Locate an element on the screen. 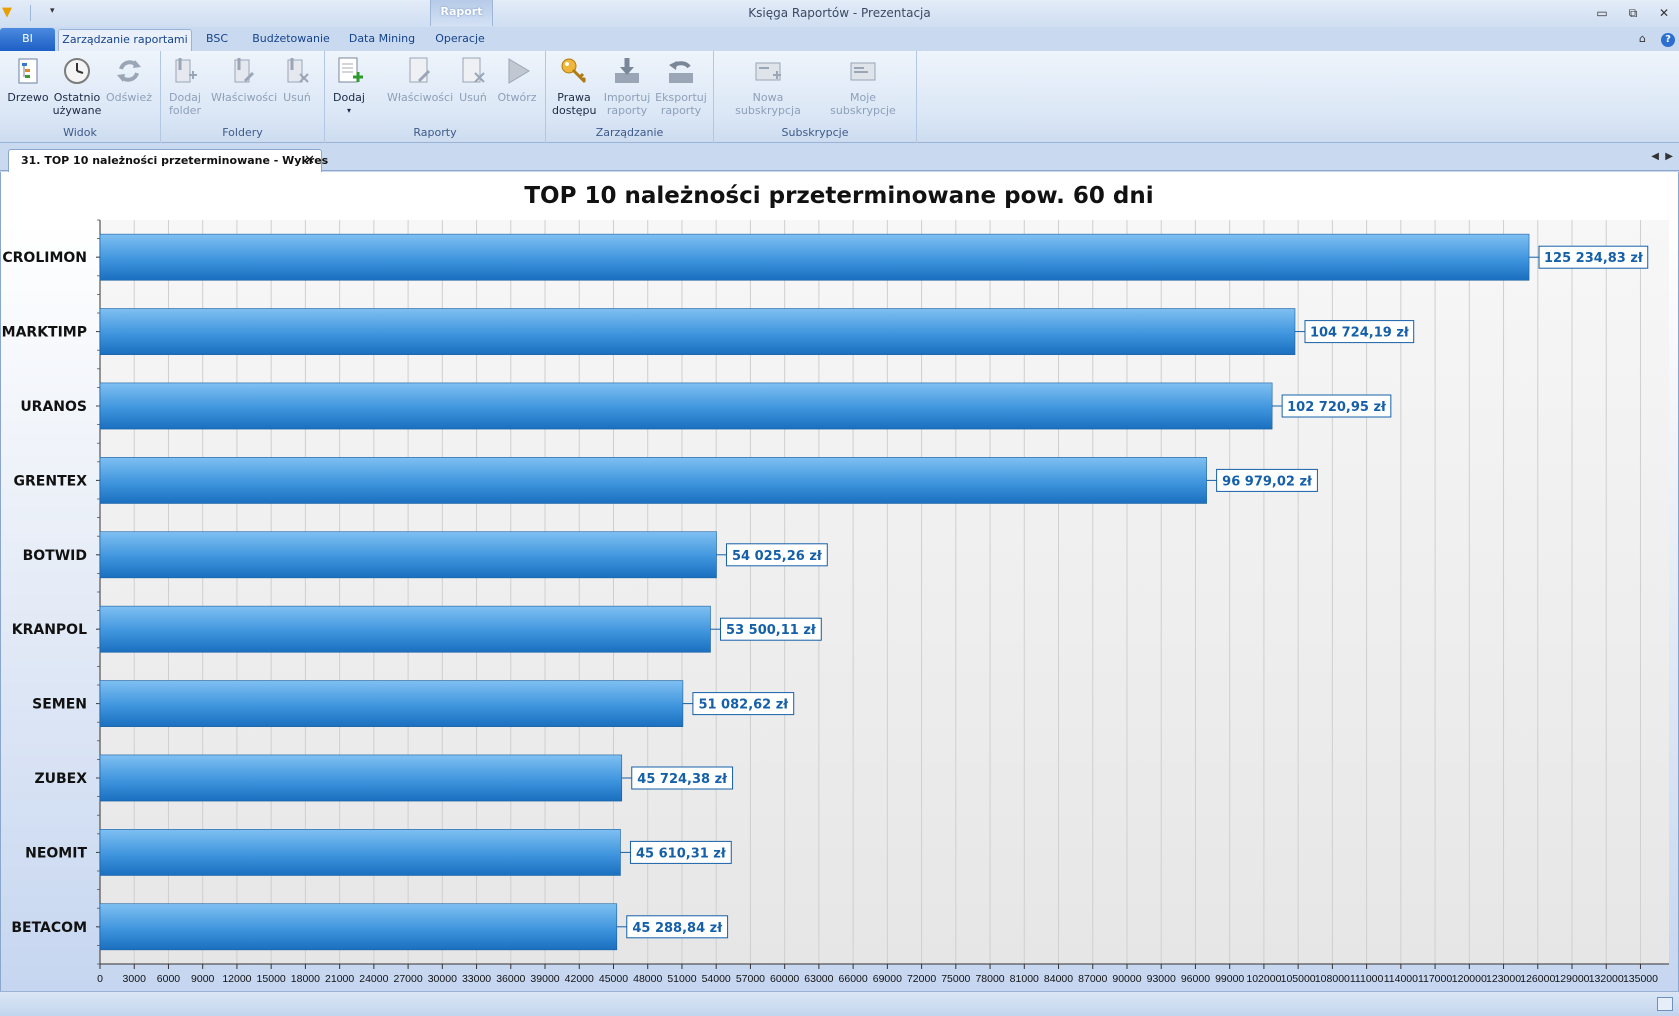 The image size is (1679, 1016). add-report-button: Dodaj ▾ is located at coordinates (349, 86).